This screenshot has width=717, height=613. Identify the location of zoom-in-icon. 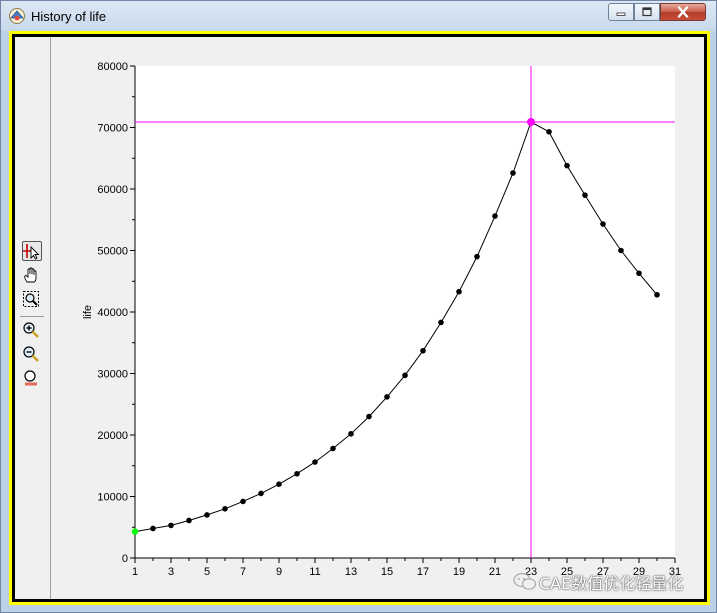
(31, 330).